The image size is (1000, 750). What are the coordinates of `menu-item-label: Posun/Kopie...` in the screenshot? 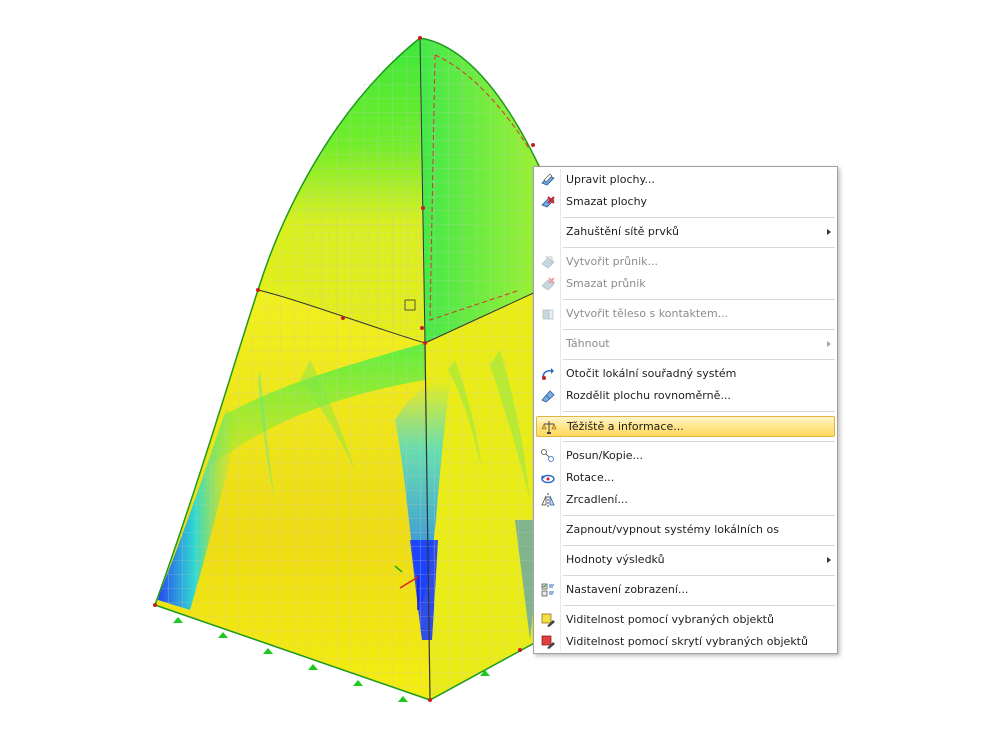 It's located at (605, 455).